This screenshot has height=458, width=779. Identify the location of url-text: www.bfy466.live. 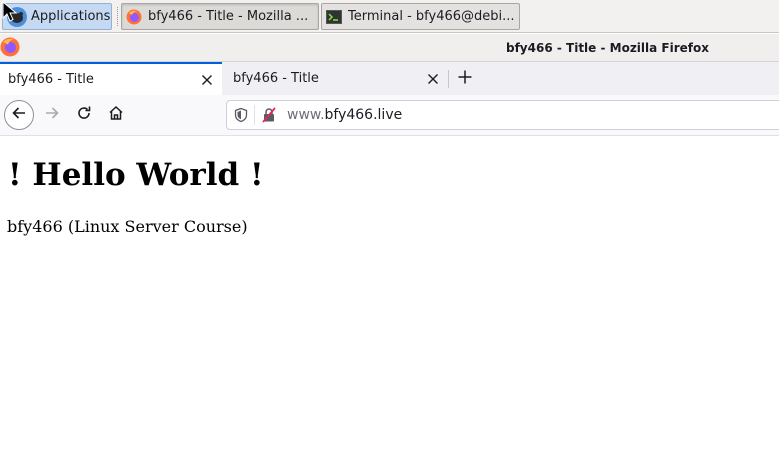
(344, 115).